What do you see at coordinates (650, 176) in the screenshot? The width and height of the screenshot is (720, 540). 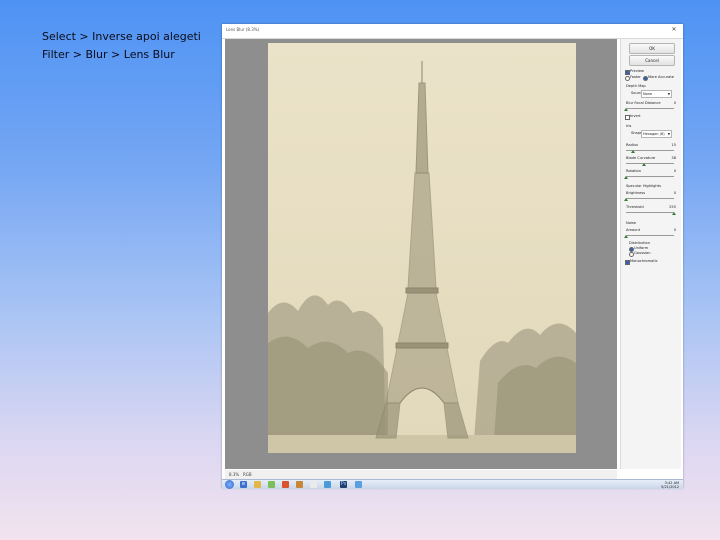 I see `rotation-slider` at bounding box center [650, 176].